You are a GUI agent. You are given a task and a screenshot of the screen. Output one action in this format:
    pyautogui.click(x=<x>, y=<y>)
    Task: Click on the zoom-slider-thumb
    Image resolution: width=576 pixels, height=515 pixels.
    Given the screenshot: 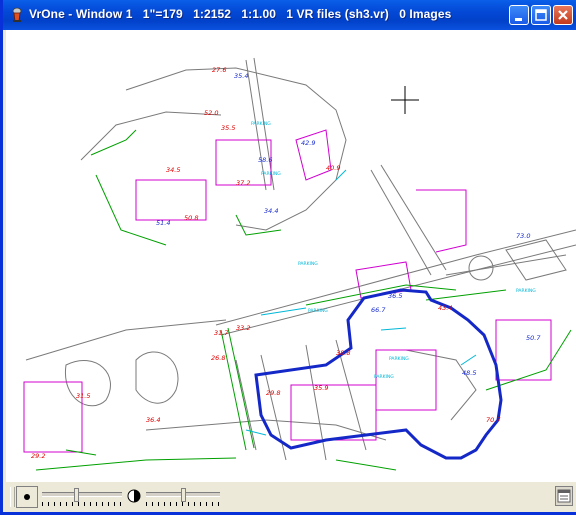 What is the action you would take?
    pyautogui.click(x=76, y=495)
    